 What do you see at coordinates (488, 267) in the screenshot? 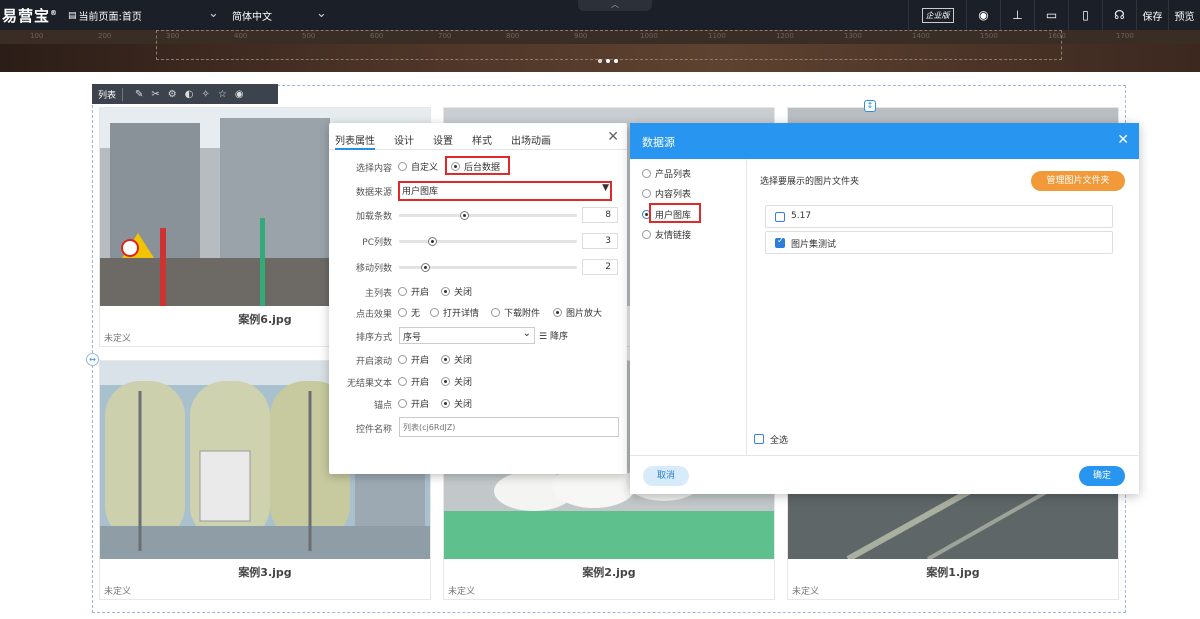
I see `mobile-cols-slider` at bounding box center [488, 267].